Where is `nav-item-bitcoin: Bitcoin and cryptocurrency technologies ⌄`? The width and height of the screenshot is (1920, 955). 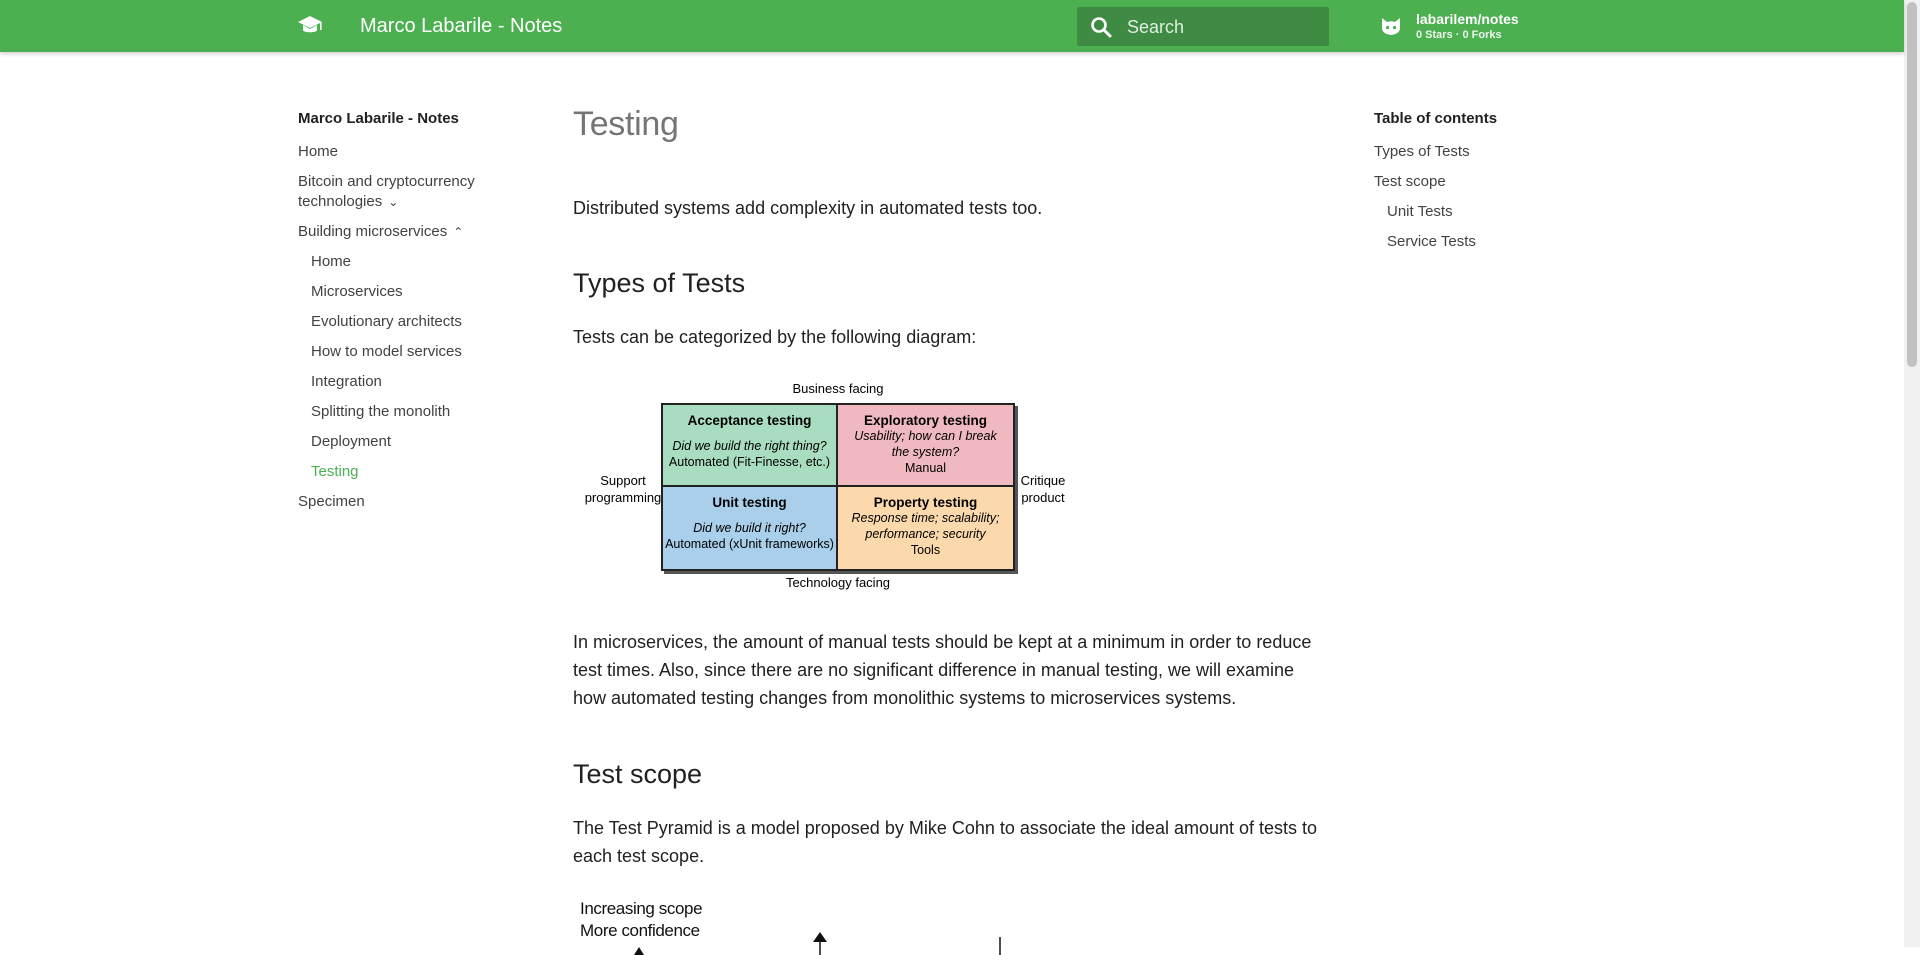 nav-item-bitcoin: Bitcoin and cryptocurrency technologies ⌄ is located at coordinates (413, 193).